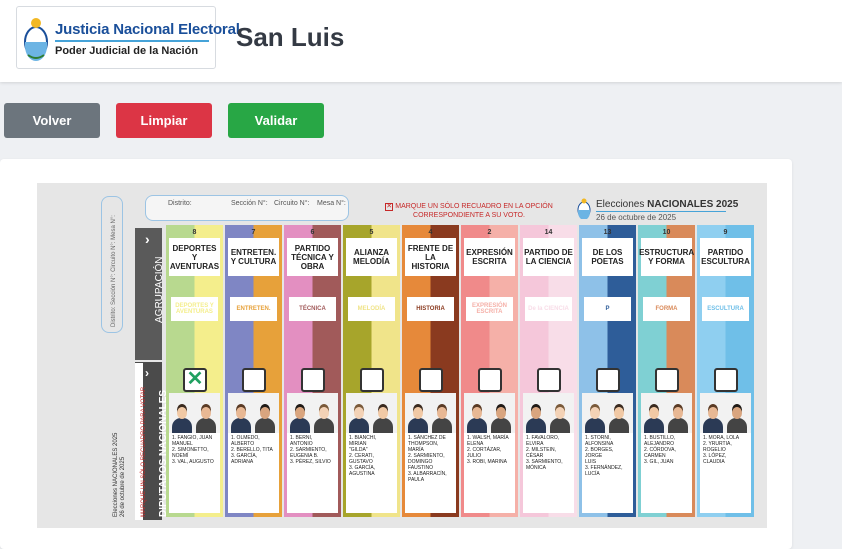  Describe the element at coordinates (607, 257) in the screenshot. I see `party-name: DE LOS POETAS` at that location.